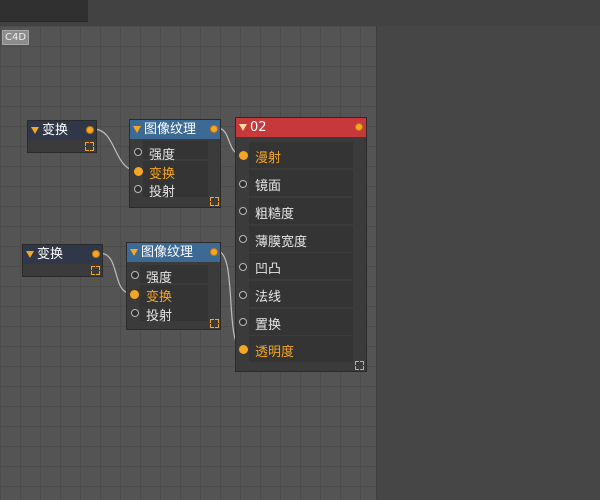 The width and height of the screenshot is (600, 500). I want to click on top-tab, so click(44, 11).